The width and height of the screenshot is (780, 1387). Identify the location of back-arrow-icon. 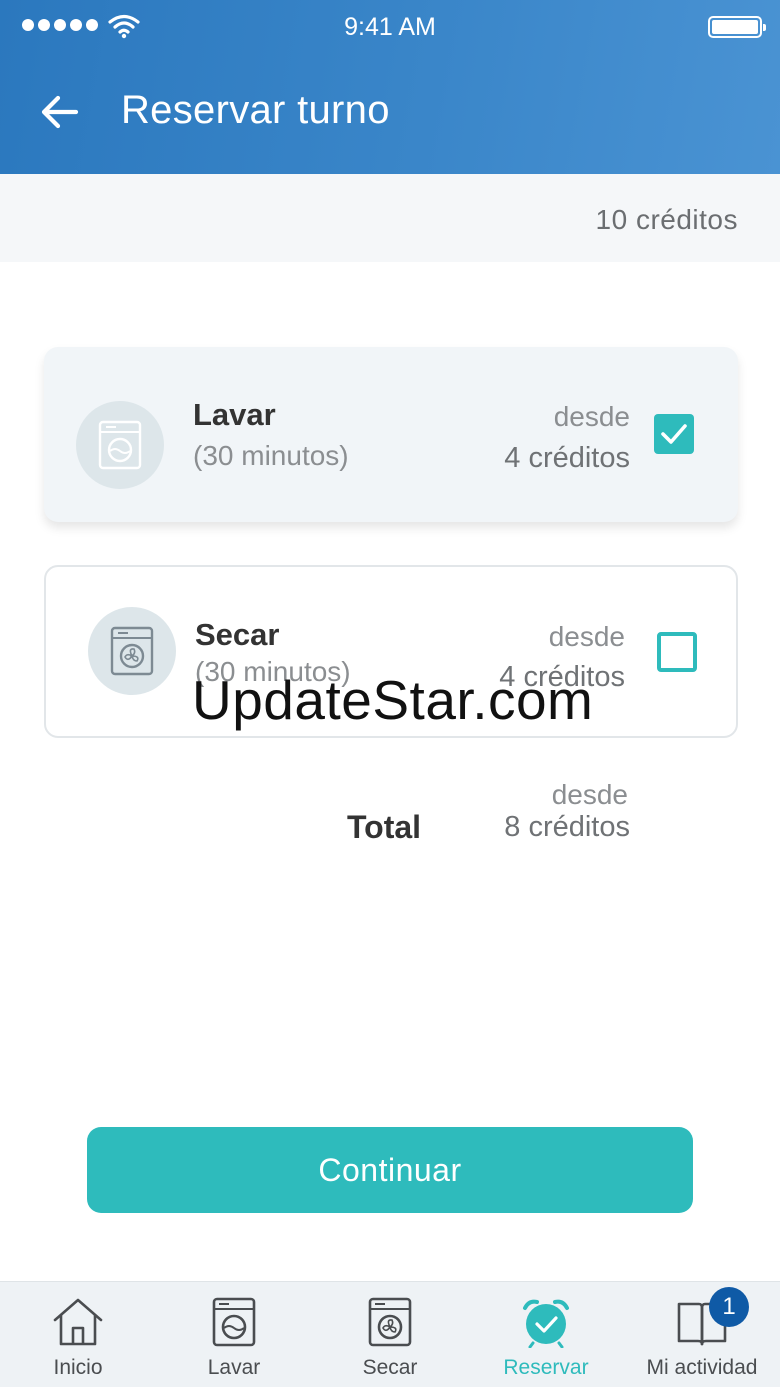
(60, 112).